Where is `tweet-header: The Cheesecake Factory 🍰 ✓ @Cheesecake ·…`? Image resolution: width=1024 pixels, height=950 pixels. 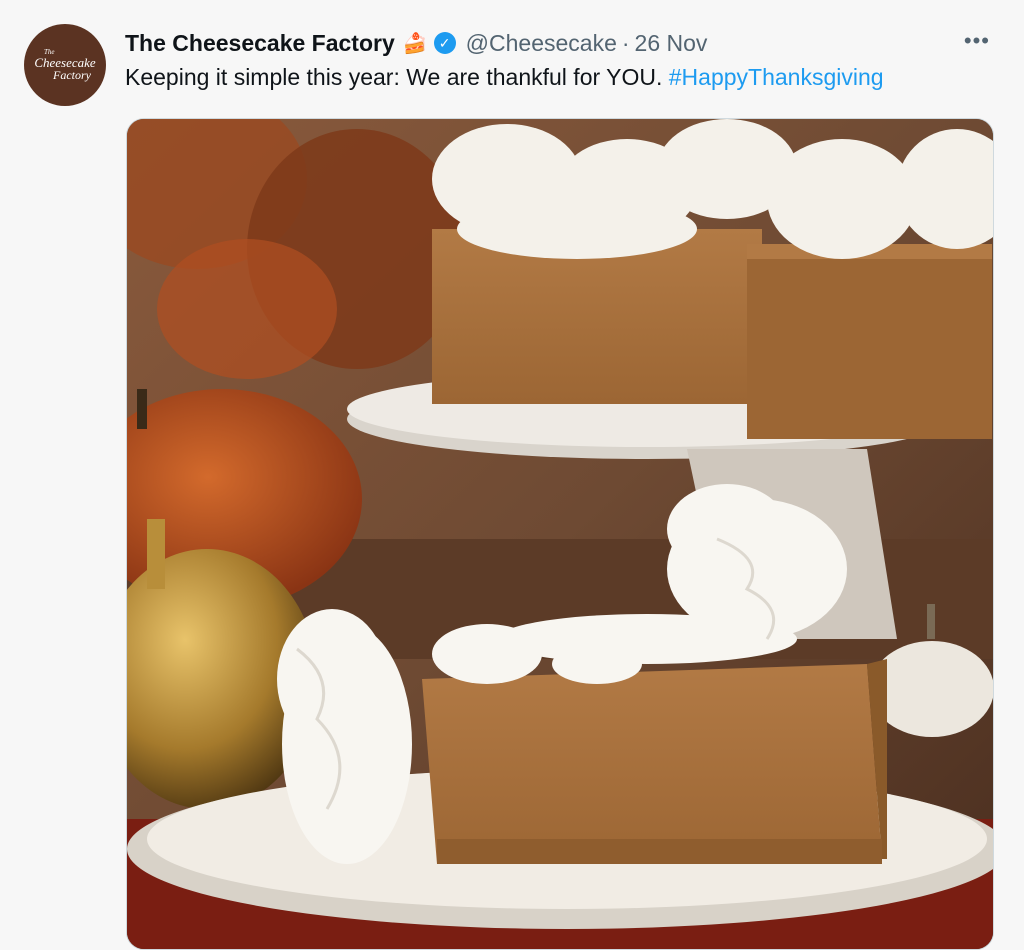 tweet-header: The Cheesecake Factory 🍰 ✓ @Cheesecake ·… is located at coordinates (554, 43).